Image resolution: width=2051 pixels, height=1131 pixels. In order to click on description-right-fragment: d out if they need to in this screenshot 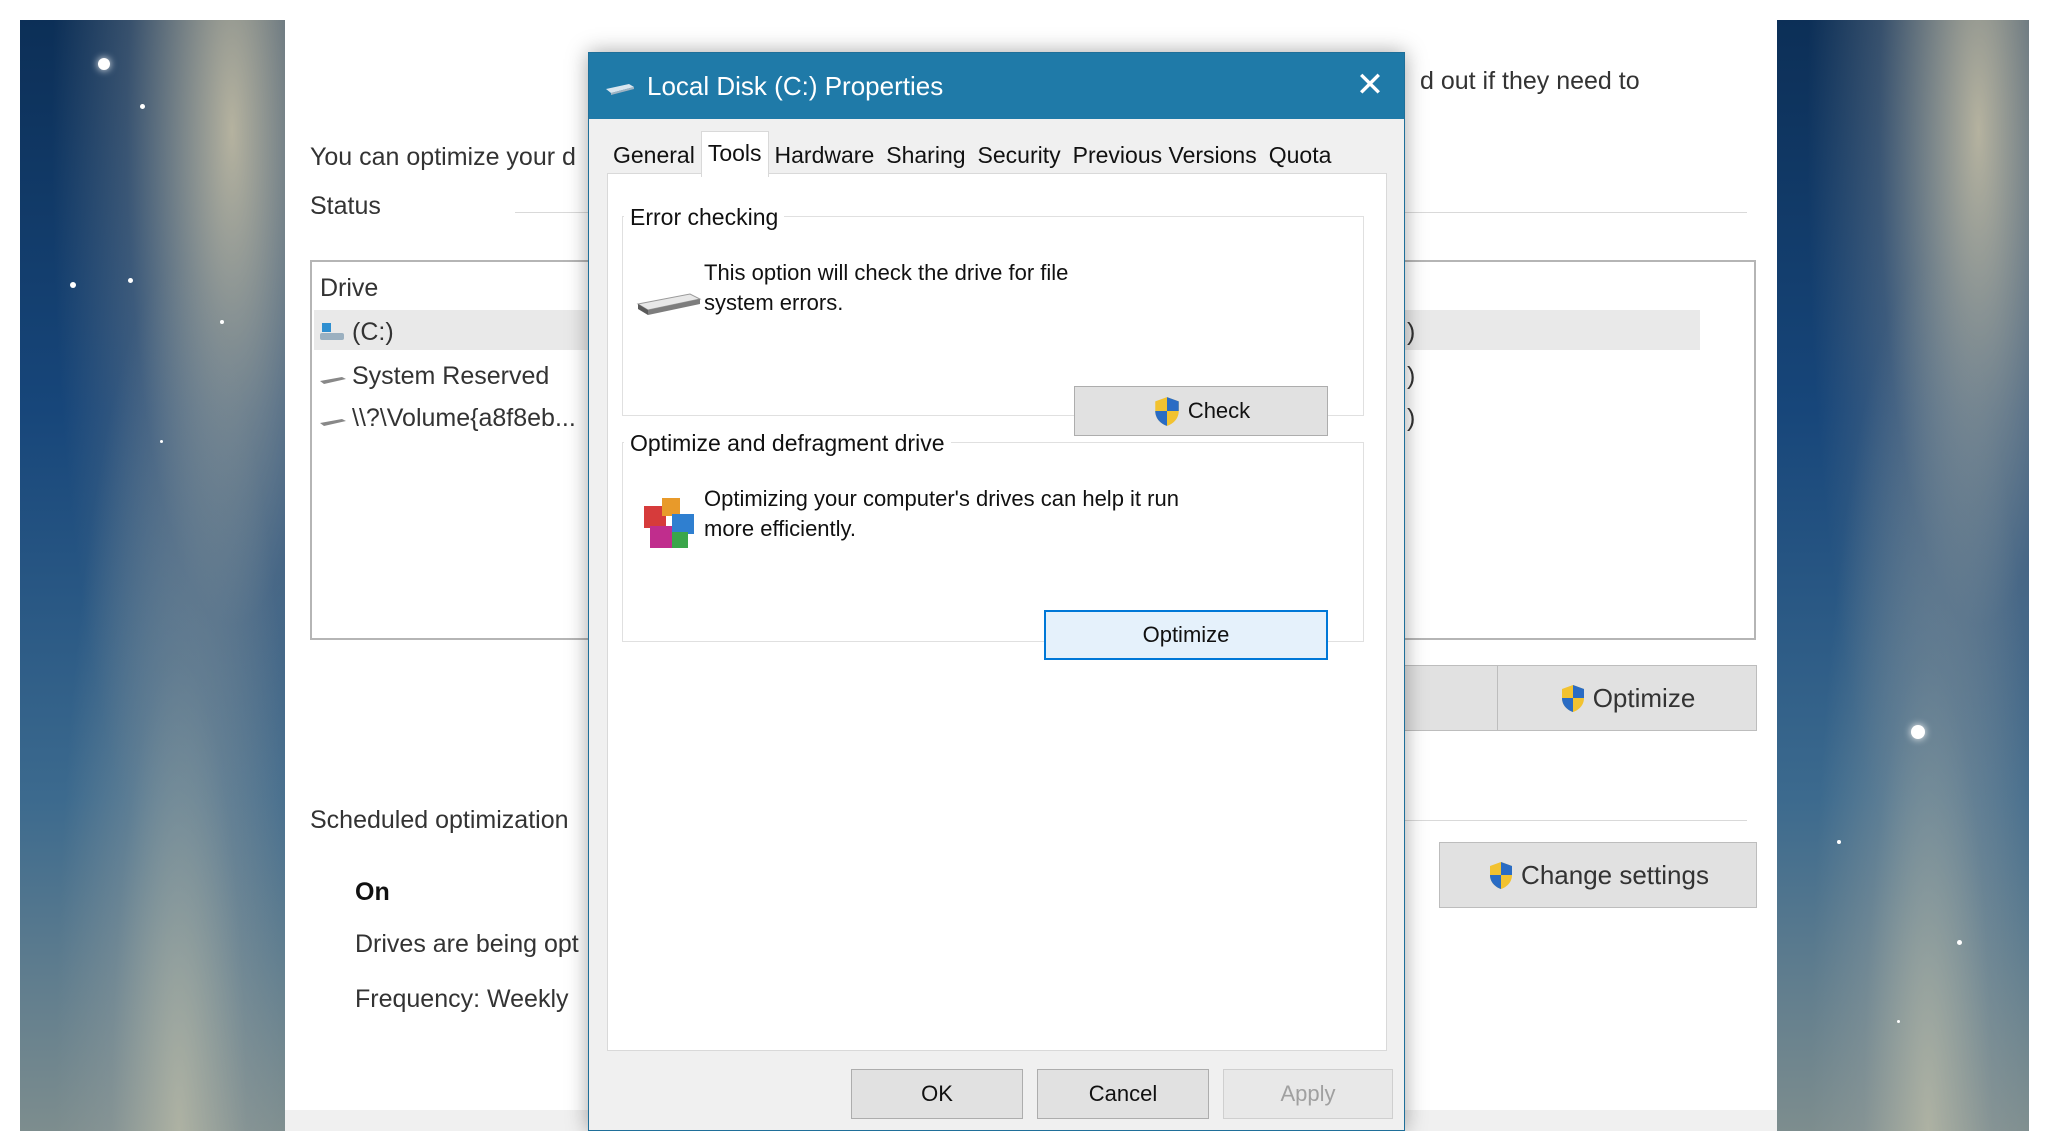, I will do `click(1555, 81)`.